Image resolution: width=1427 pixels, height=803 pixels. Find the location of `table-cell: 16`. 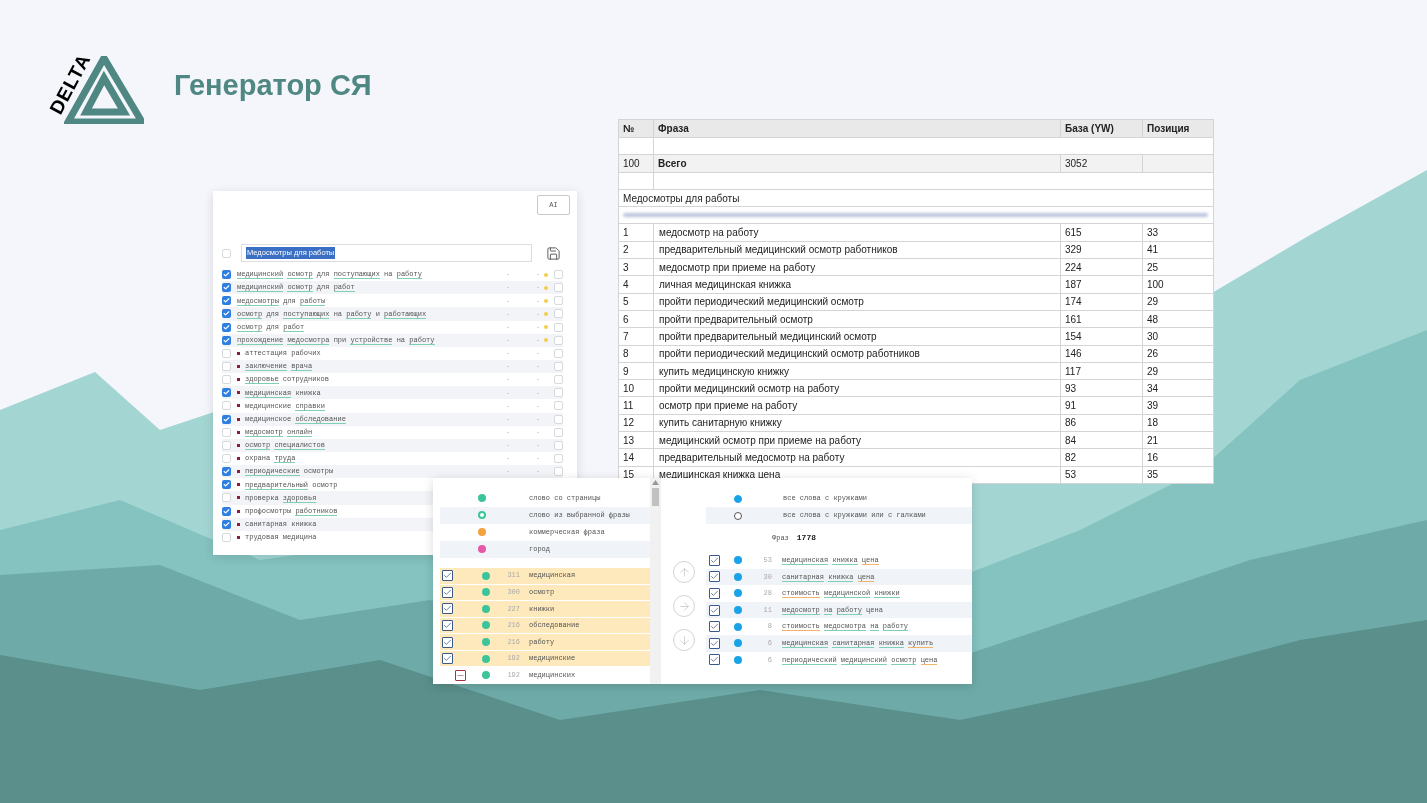

table-cell: 16 is located at coordinates (1178, 457).